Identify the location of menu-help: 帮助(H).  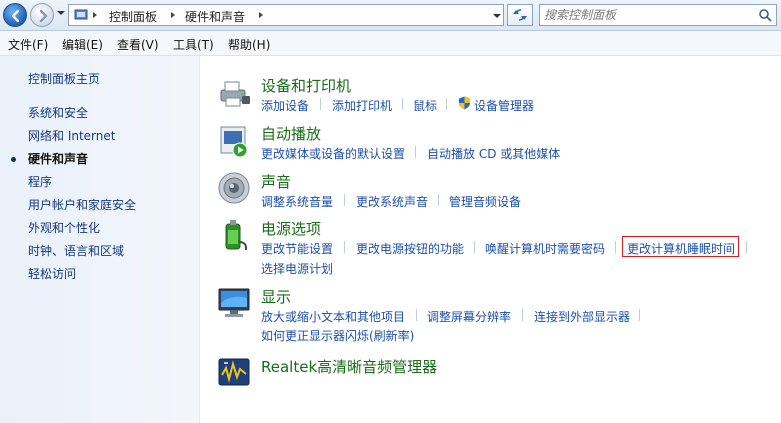
(249, 44).